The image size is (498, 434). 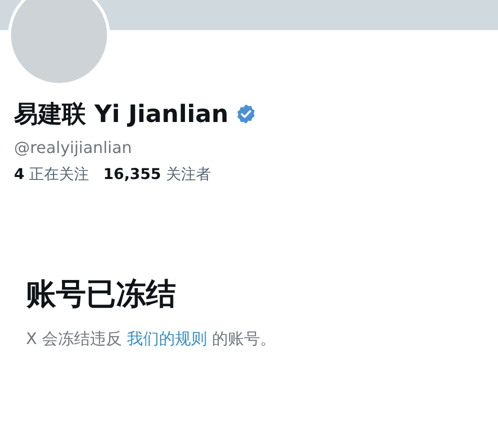 What do you see at coordinates (121, 114) in the screenshot?
I see `display-name: 易建联 Yi Jianlian` at bounding box center [121, 114].